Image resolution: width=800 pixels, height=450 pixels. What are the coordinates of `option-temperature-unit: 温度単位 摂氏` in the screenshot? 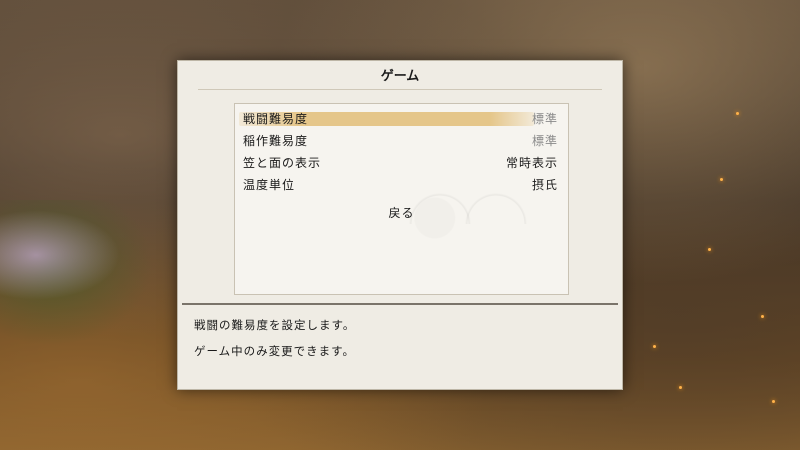 It's located at (399, 185).